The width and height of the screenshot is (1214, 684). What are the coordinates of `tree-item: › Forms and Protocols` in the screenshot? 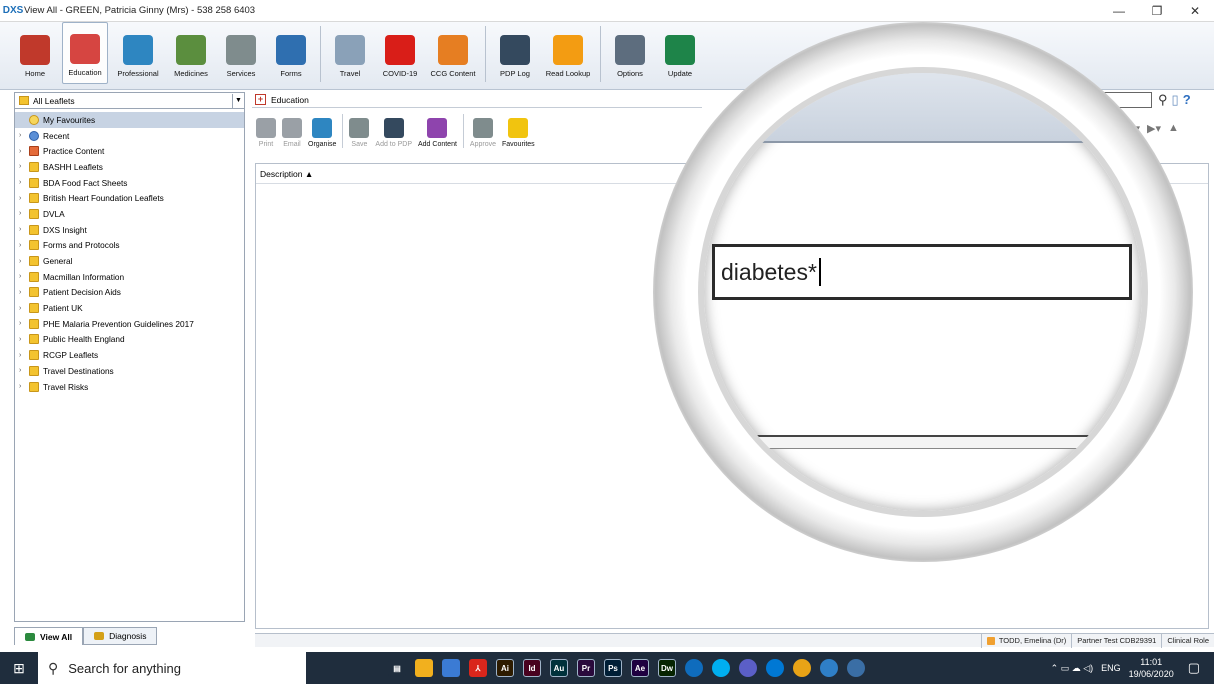 It's located at (129, 246).